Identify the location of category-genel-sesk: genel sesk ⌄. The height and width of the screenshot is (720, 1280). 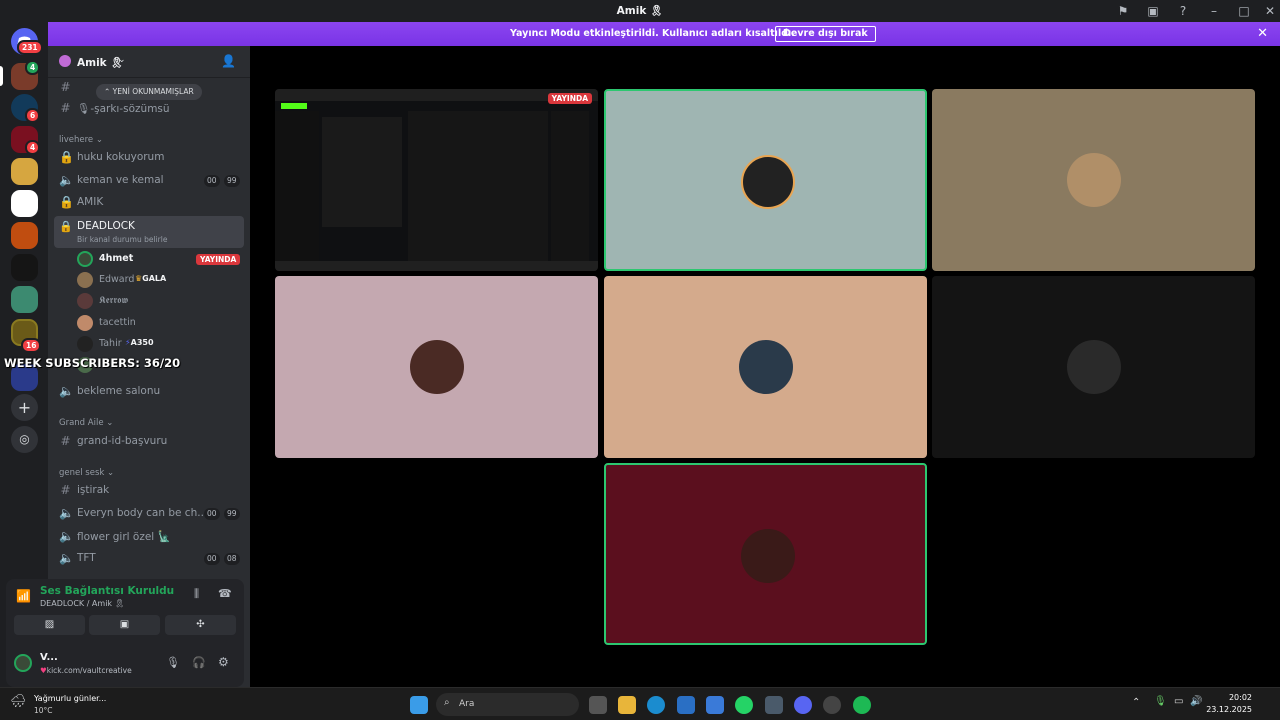
(86, 473).